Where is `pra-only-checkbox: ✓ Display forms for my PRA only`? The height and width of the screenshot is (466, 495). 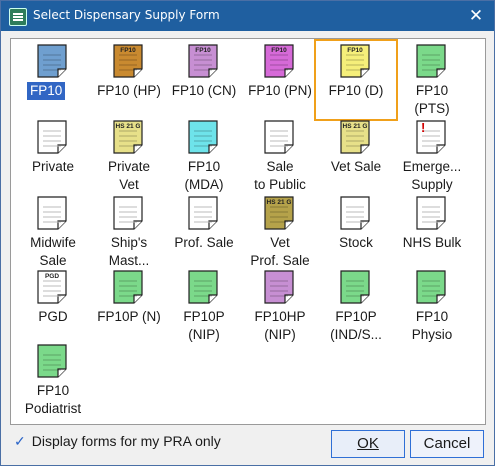 pra-only-checkbox: ✓ Display forms for my PRA only is located at coordinates (117, 441).